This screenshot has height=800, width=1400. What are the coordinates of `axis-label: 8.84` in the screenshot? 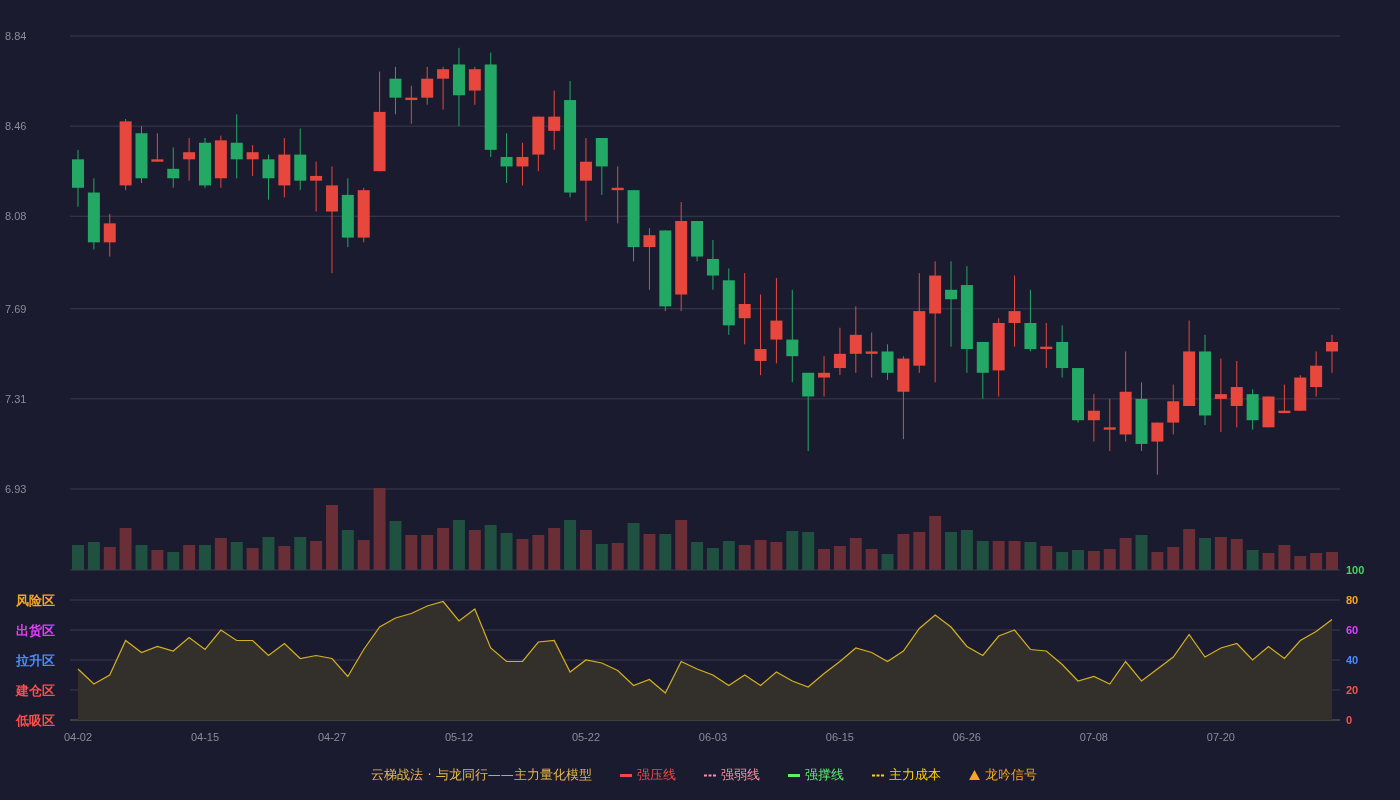 It's located at (16, 36).